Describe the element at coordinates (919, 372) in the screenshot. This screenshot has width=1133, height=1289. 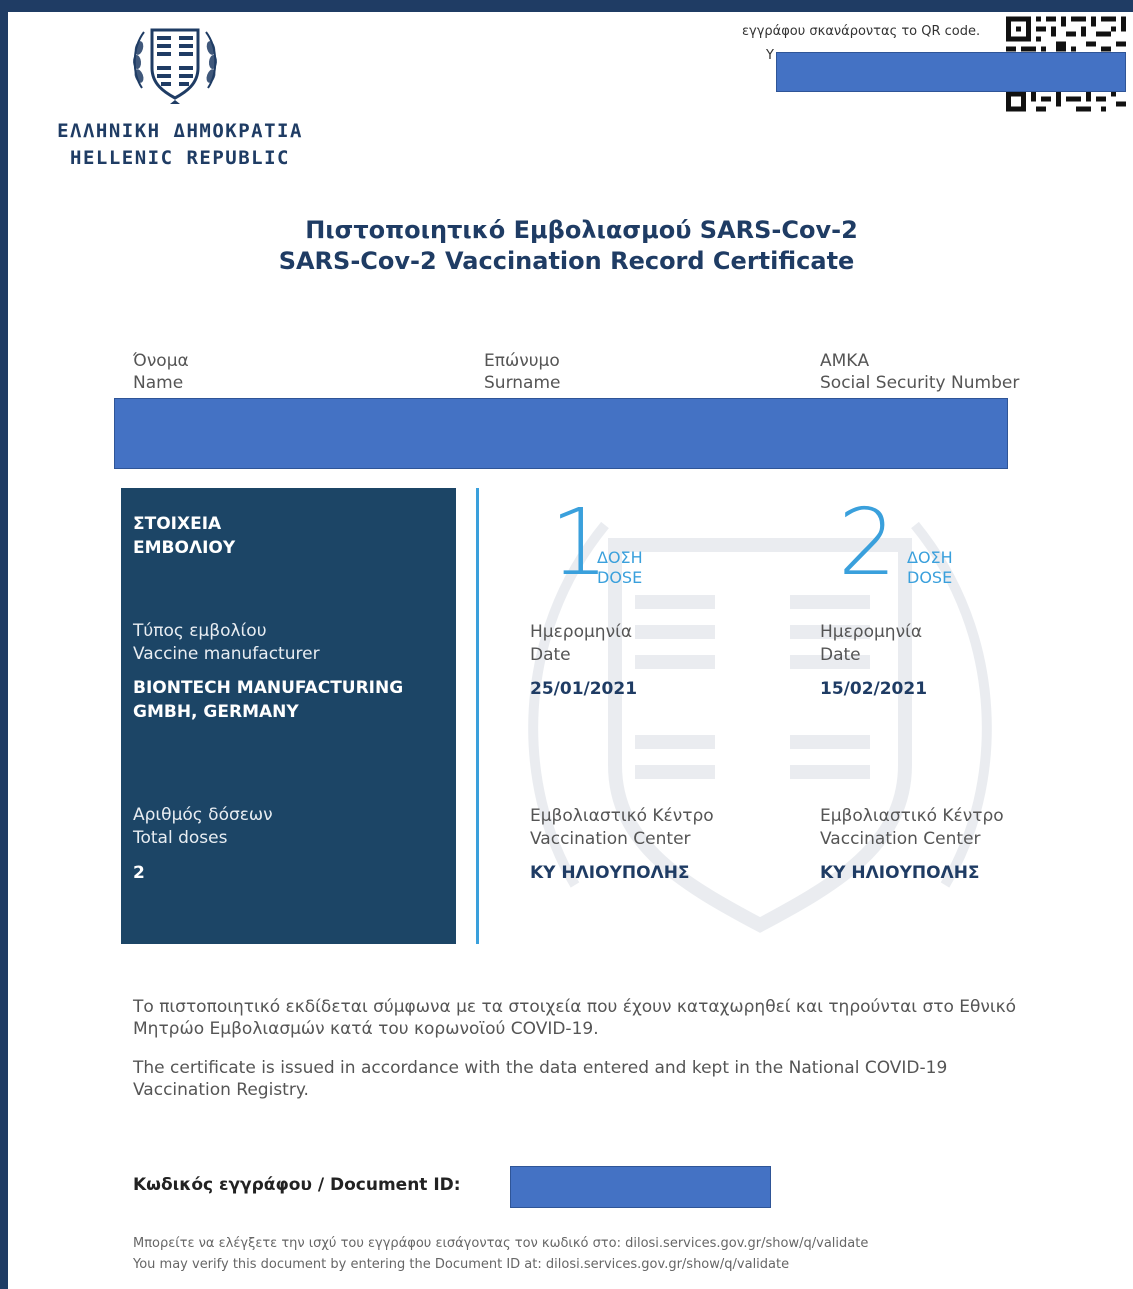
I see `amka-label: ΑΜΚΑ Social Security Number` at that location.